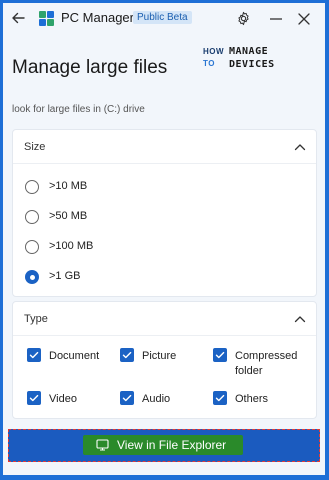 This screenshot has height=480, width=329. Describe the element at coordinates (65, 276) in the screenshot. I see `size-option-label: >1 GB` at that location.